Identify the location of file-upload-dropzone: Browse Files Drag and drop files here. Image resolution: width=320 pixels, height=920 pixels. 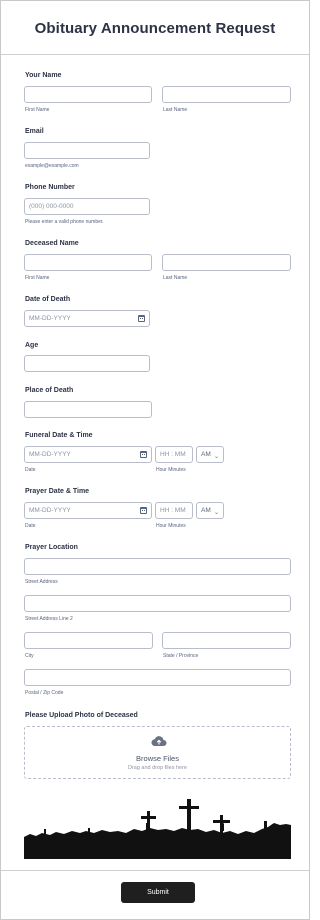
(157, 752).